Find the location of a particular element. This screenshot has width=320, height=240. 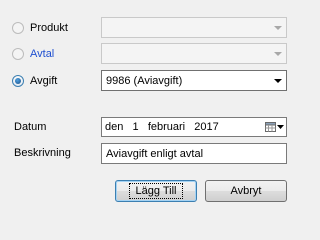

option-row-produkt: Produkt is located at coordinates (150, 28).